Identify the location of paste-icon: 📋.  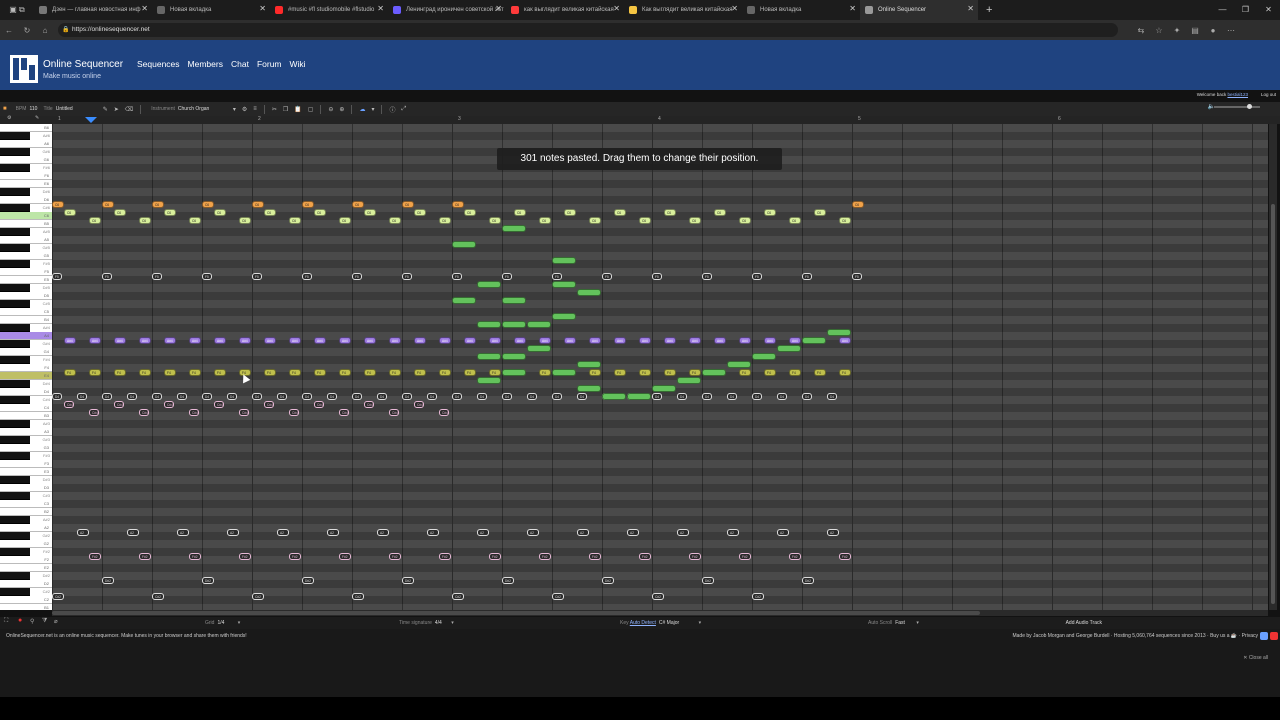
(297, 109).